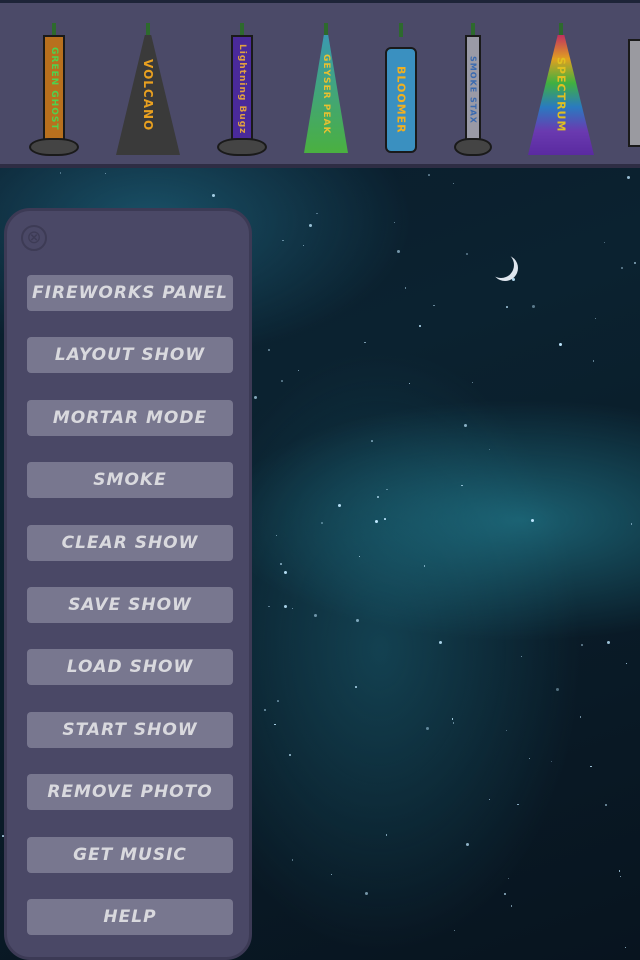 The image size is (640, 960). I want to click on firework-label: SPECTRUM, so click(561, 95).